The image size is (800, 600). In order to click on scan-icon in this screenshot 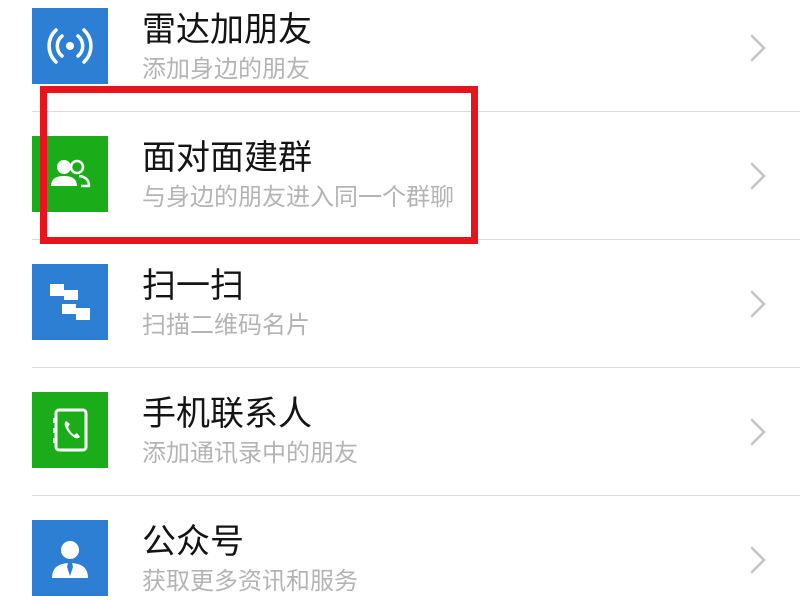, I will do `click(70, 302)`.